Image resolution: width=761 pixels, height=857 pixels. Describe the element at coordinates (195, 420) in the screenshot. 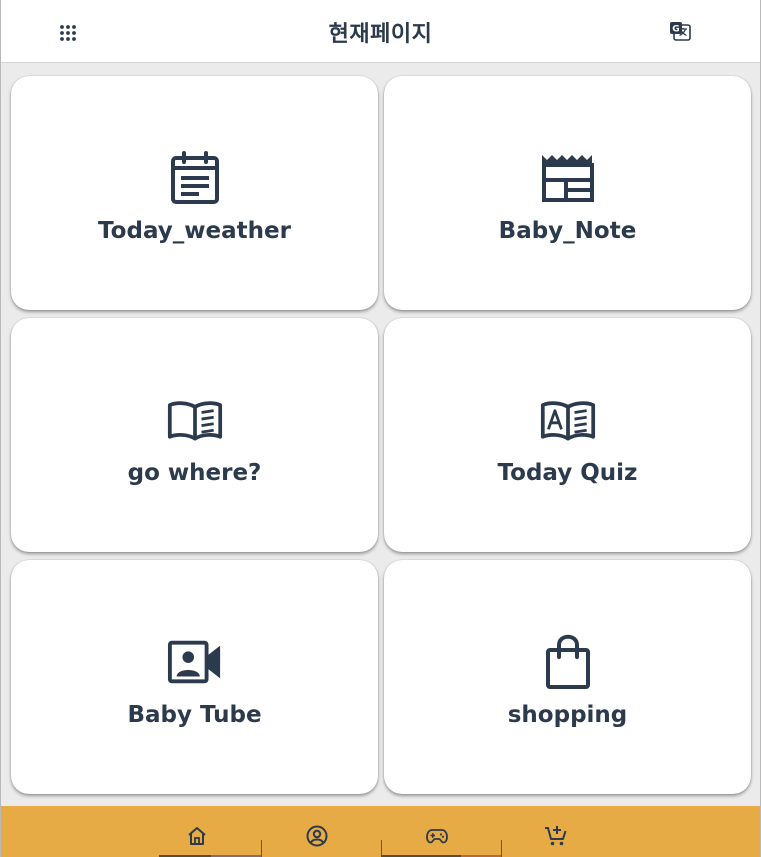

I see `open-book-icon` at that location.